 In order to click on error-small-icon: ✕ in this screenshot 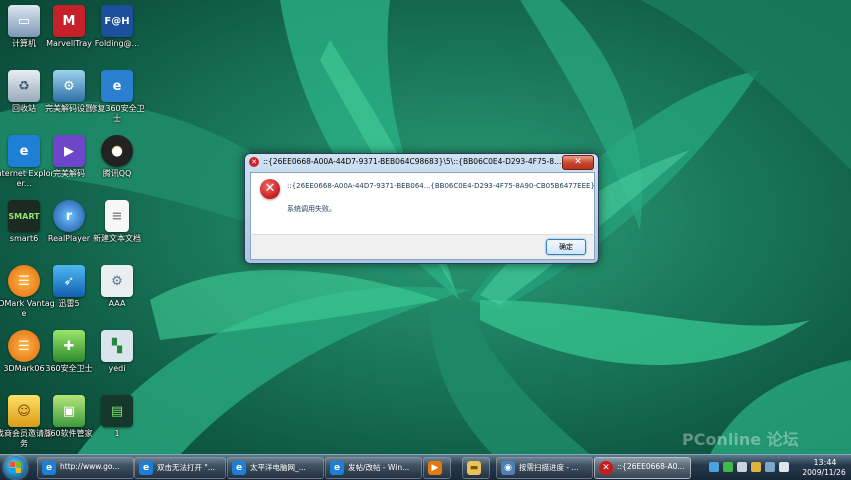, I will do `click(254, 162)`.